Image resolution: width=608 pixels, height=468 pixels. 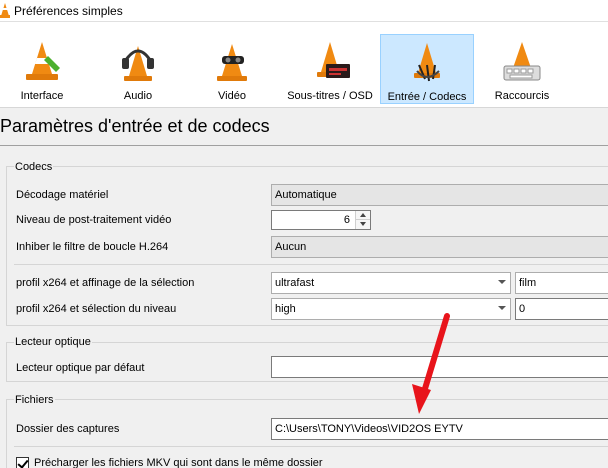 What do you see at coordinates (135, 126) in the screenshot?
I see `page-title: Paramètres d'entrée et de codecs` at bounding box center [135, 126].